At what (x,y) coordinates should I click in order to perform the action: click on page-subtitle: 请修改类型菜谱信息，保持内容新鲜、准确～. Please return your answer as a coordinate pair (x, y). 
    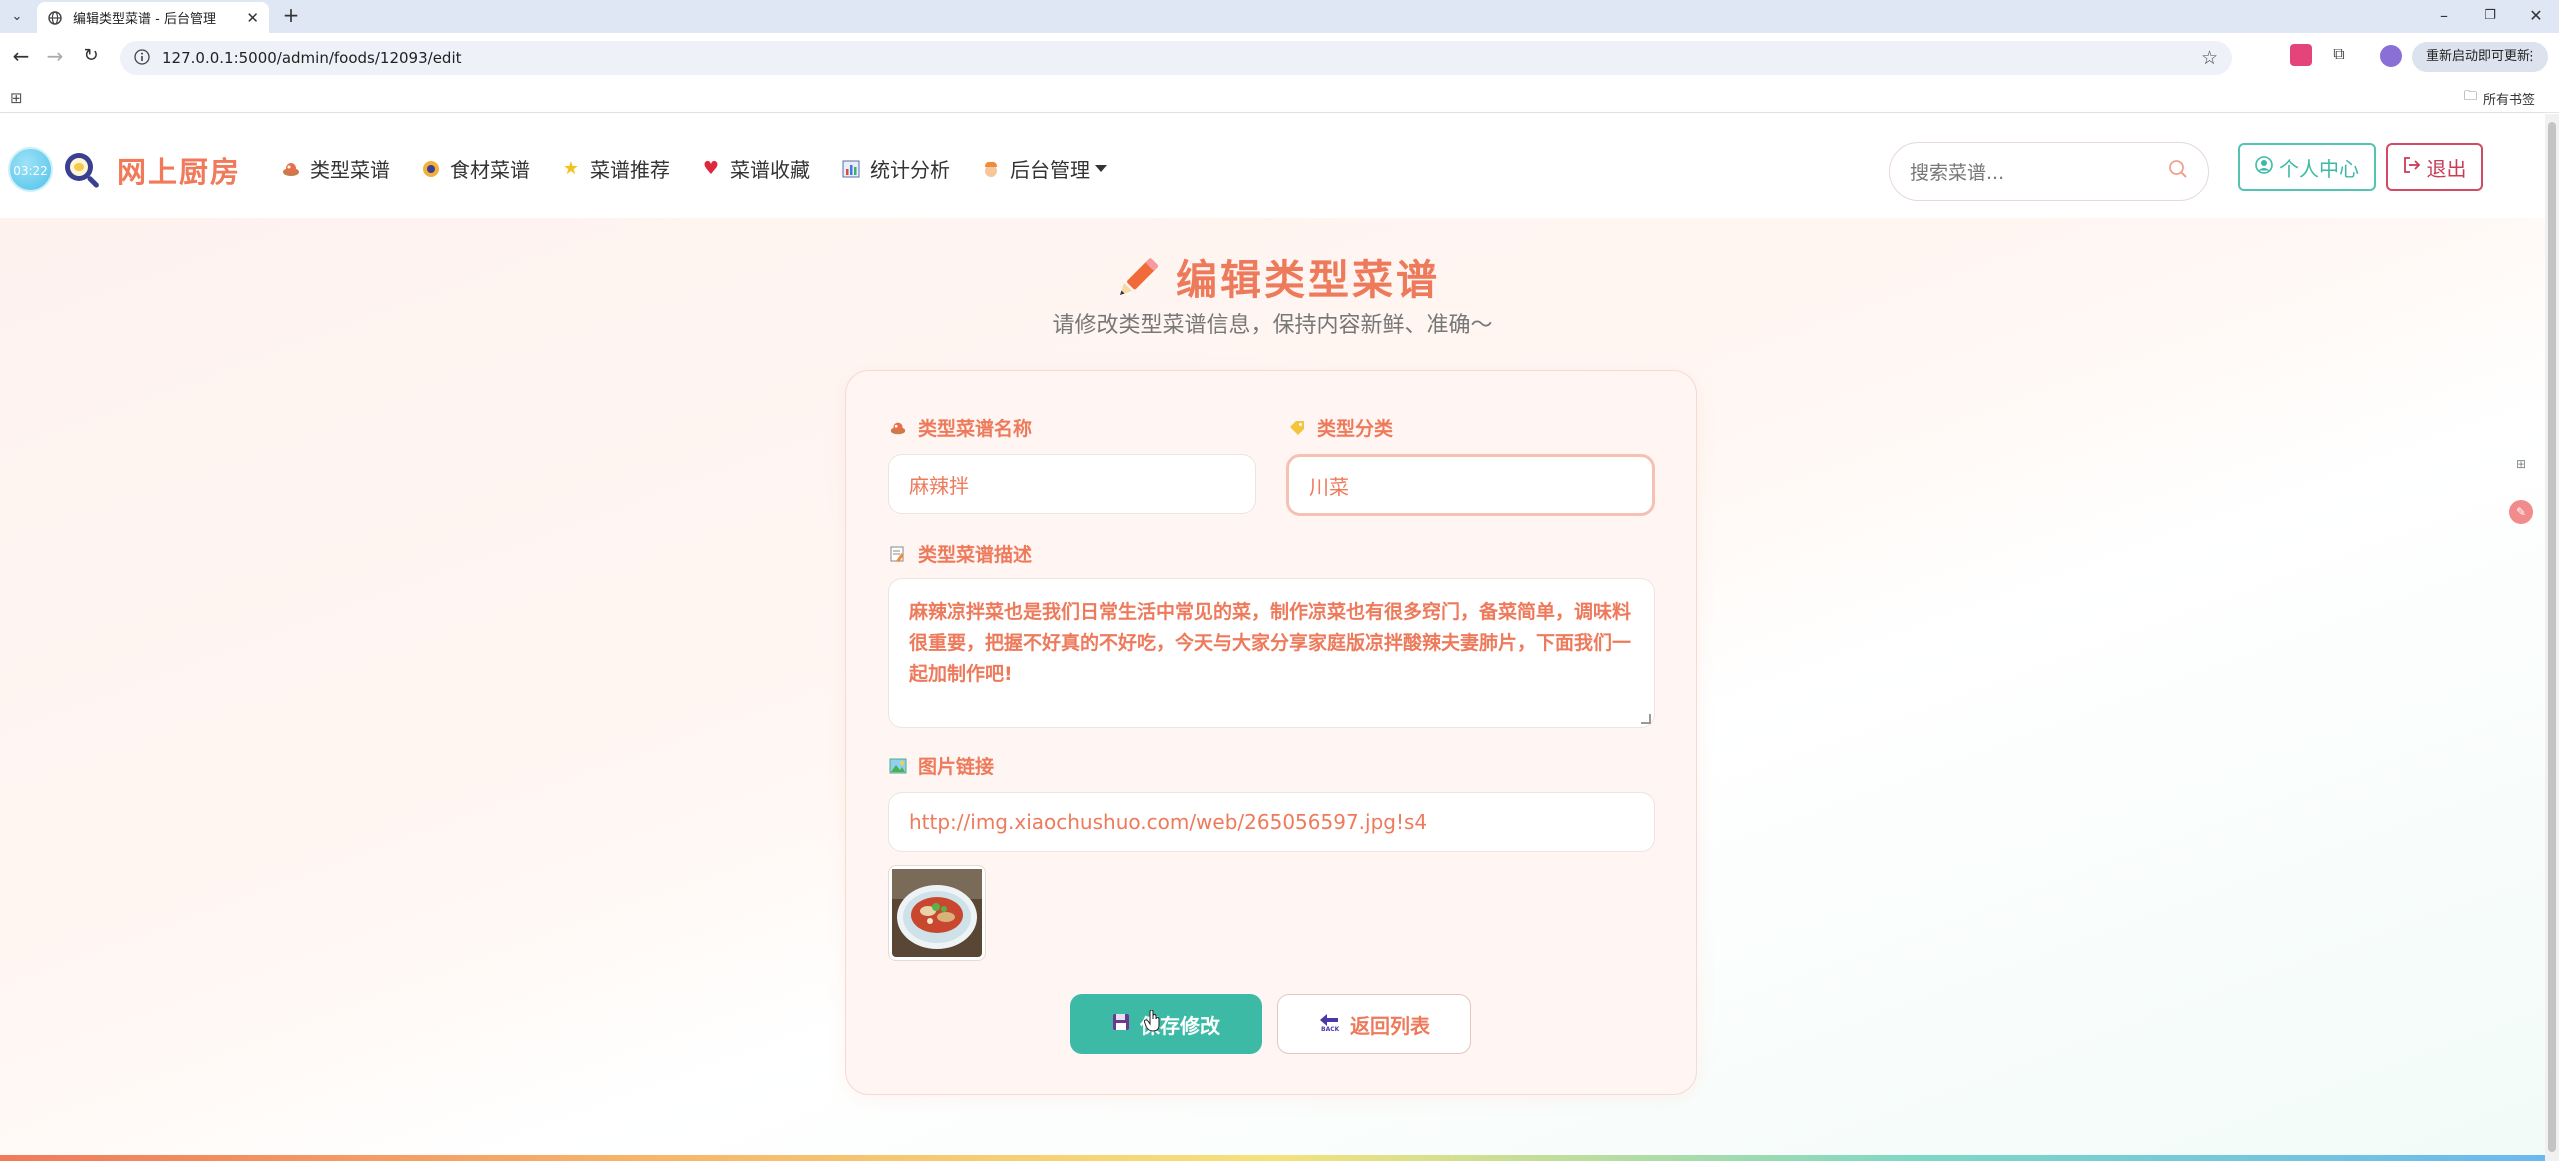
    Looking at the image, I should click on (1272, 325).